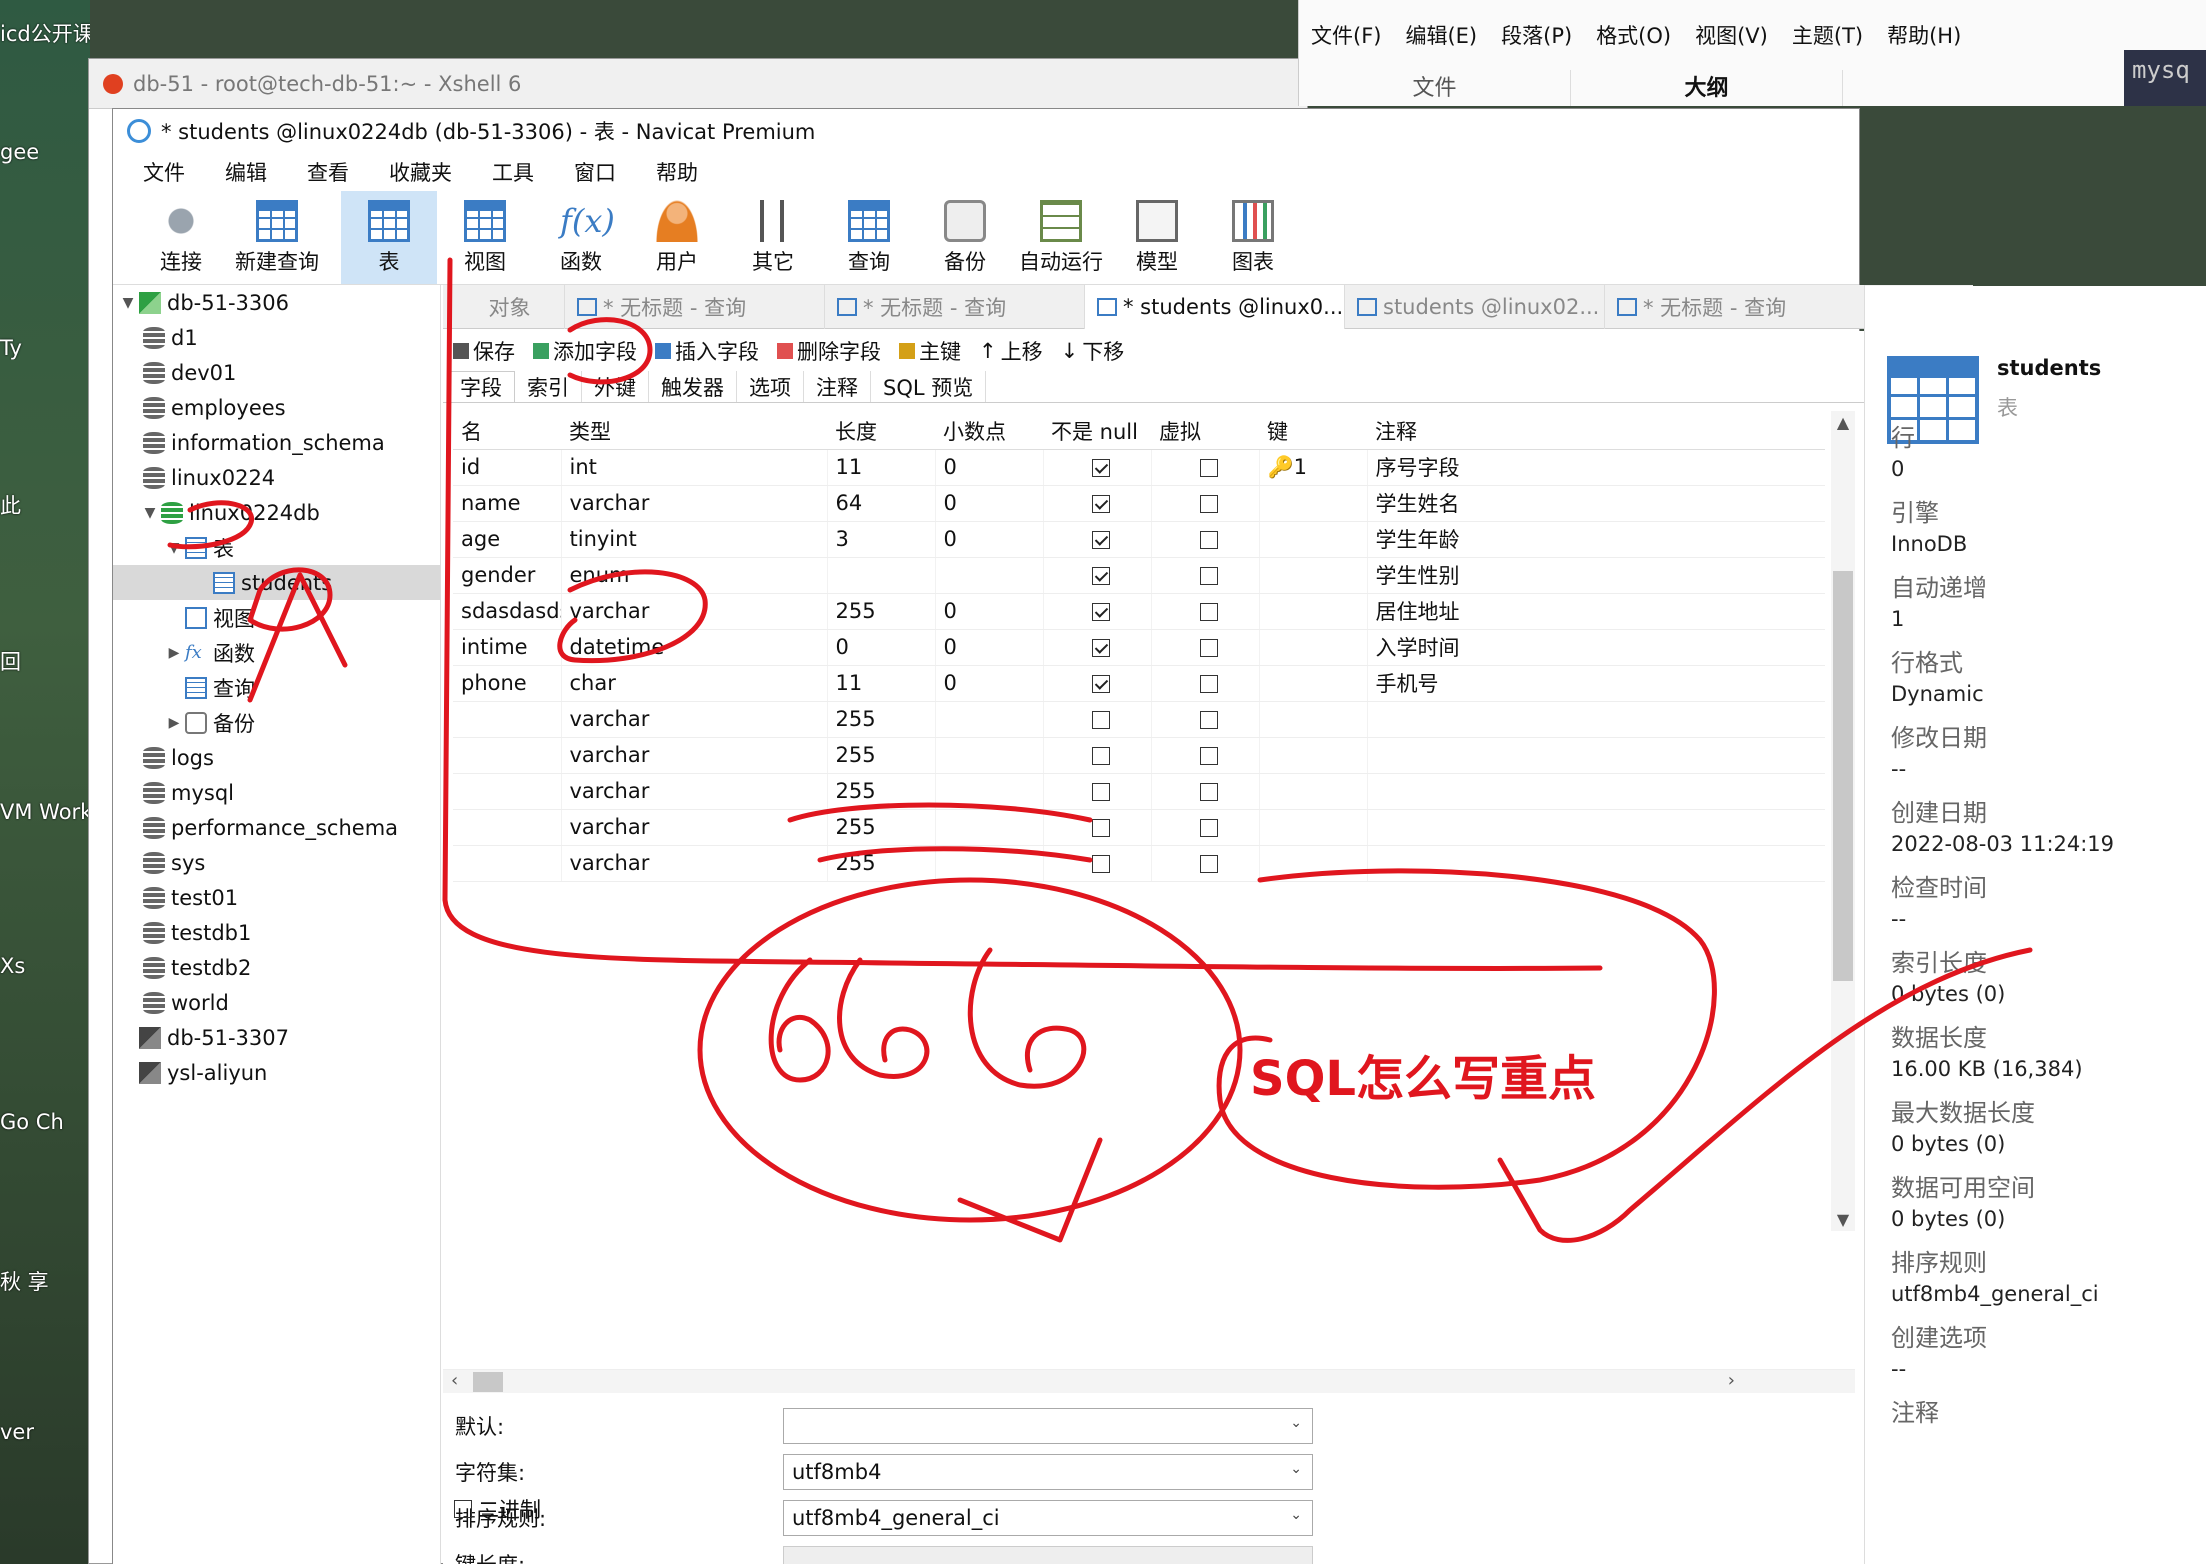  Describe the element at coordinates (513, 172) in the screenshot. I see `menu-tools: 工具` at that location.